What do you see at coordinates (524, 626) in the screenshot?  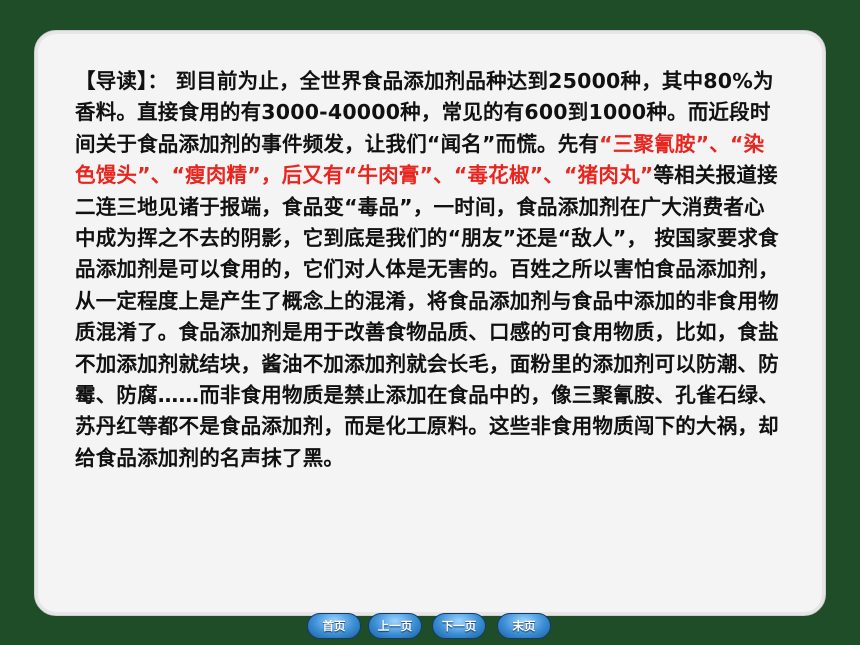 I see `last-page-button: 末页` at bounding box center [524, 626].